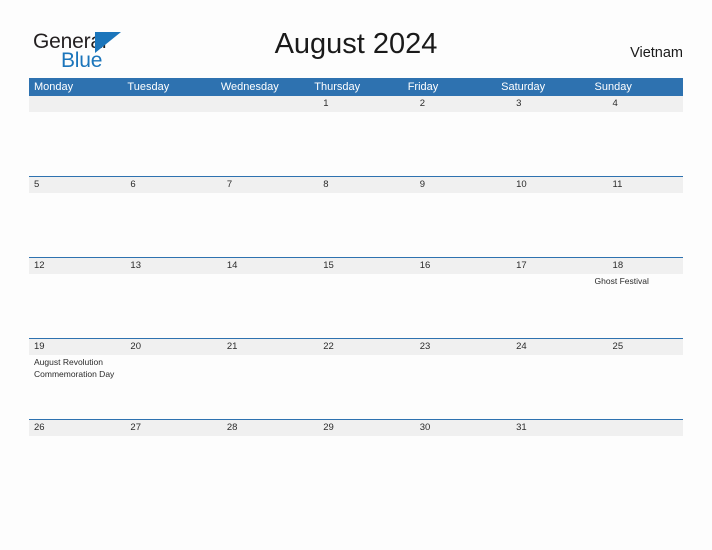 The height and width of the screenshot is (550, 712). What do you see at coordinates (656, 53) in the screenshot?
I see `region-label: Vietnam` at bounding box center [656, 53].